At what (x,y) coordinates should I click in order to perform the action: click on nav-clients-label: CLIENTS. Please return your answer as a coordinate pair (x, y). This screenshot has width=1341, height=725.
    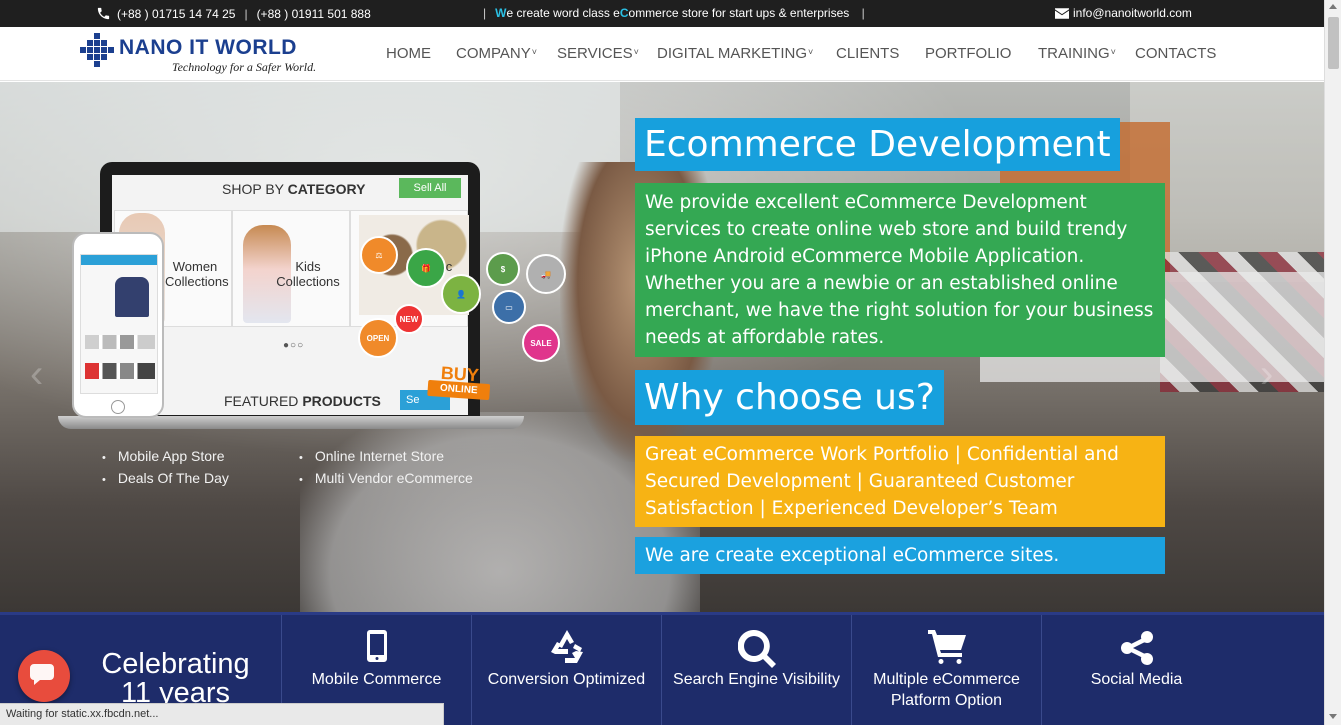
    Looking at the image, I should click on (868, 53).